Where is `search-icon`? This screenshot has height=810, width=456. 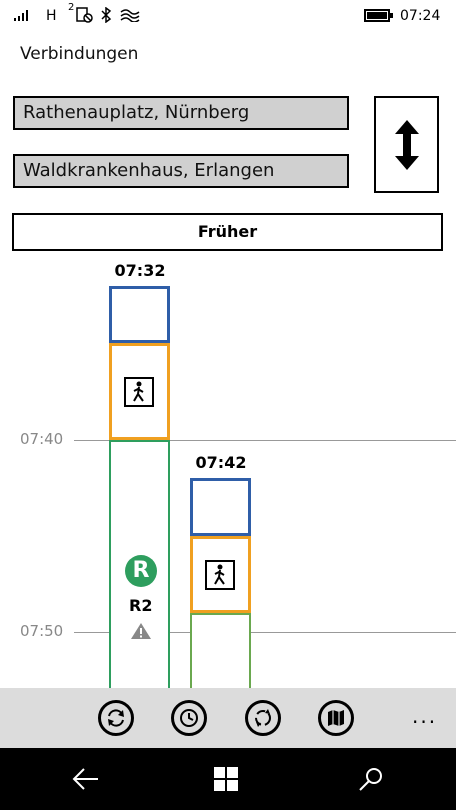
search-icon is located at coordinates (371, 779).